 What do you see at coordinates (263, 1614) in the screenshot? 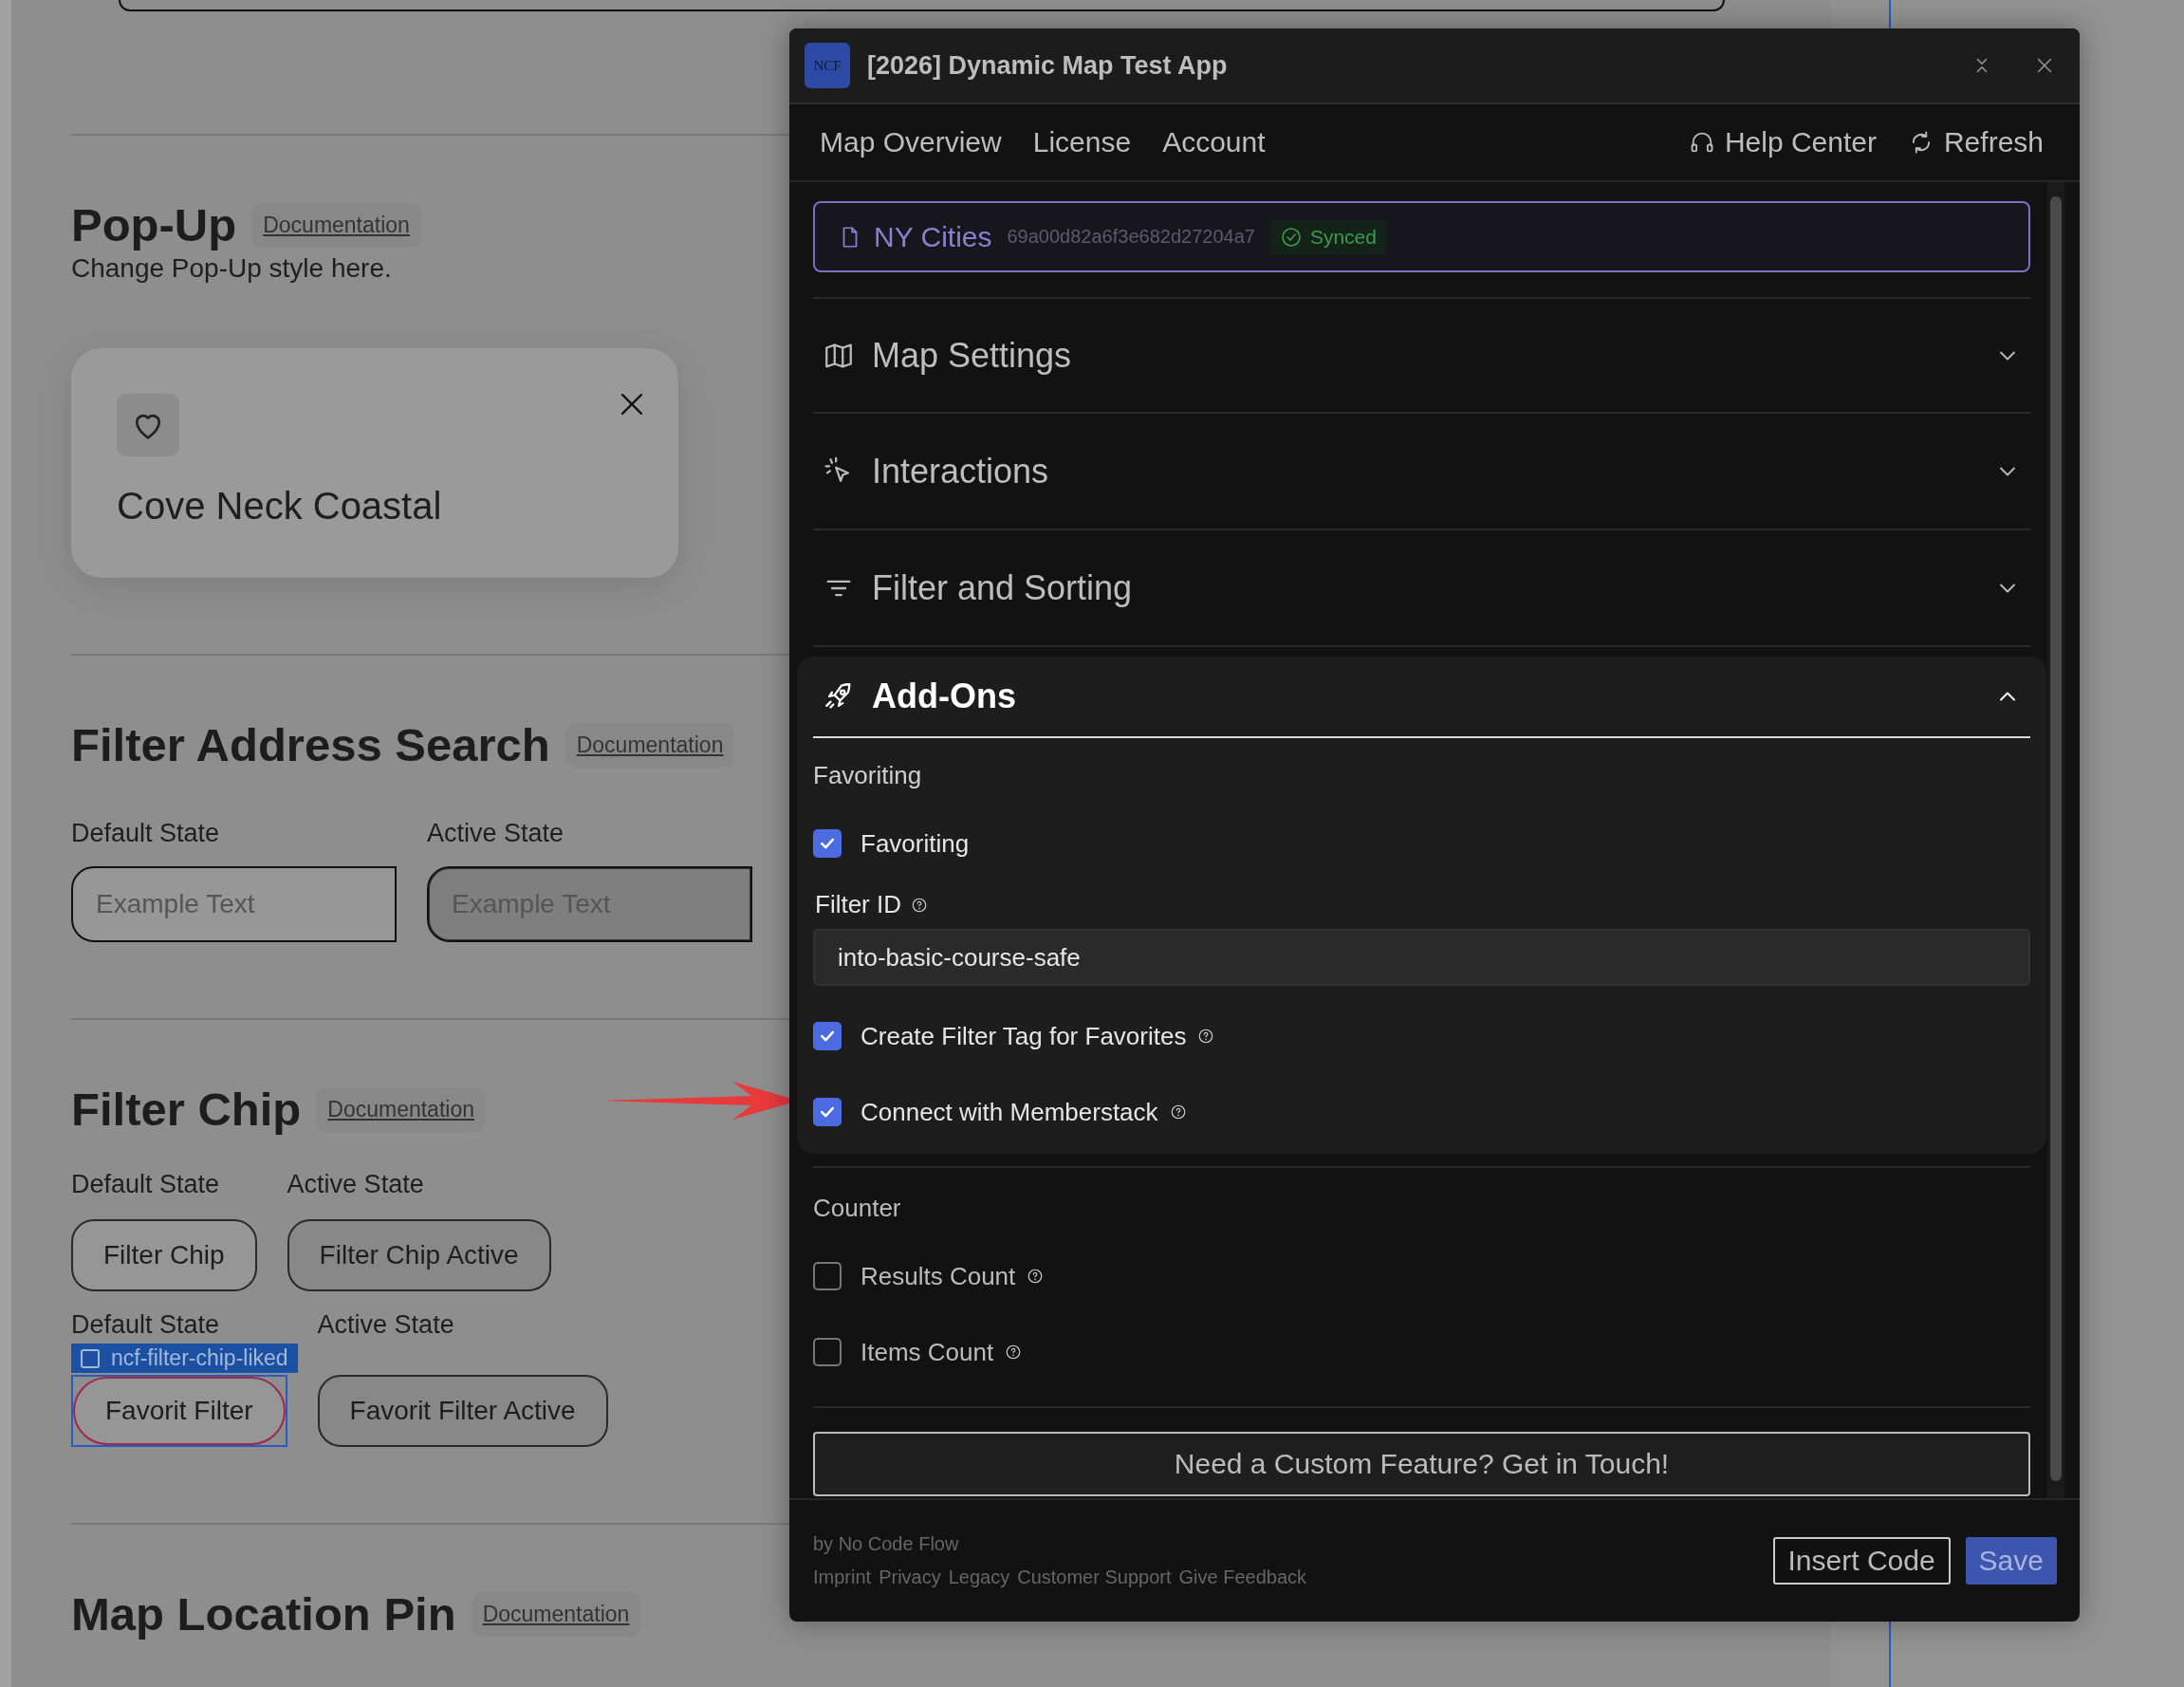
I see `section-title: Map Location Pin` at bounding box center [263, 1614].